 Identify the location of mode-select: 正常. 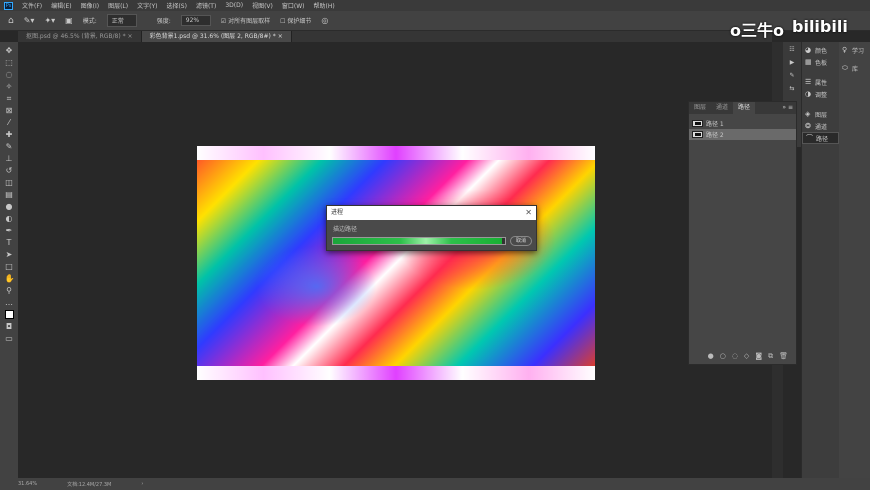
(121, 20).